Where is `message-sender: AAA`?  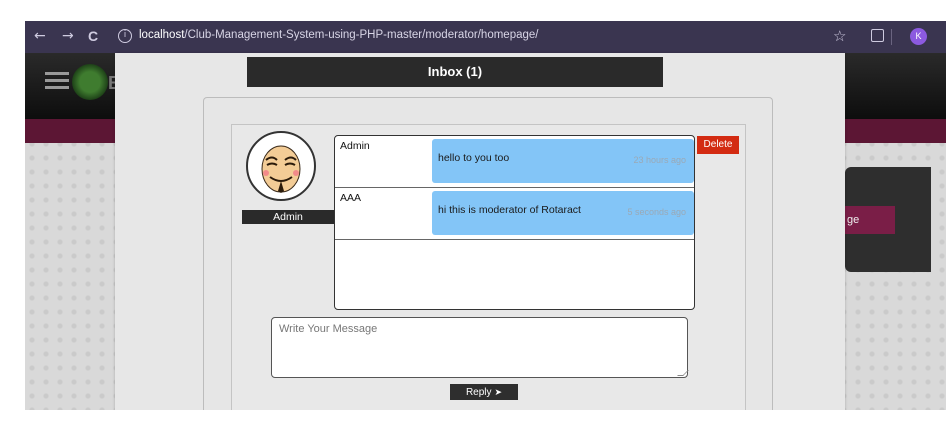
message-sender: AAA is located at coordinates (351, 198).